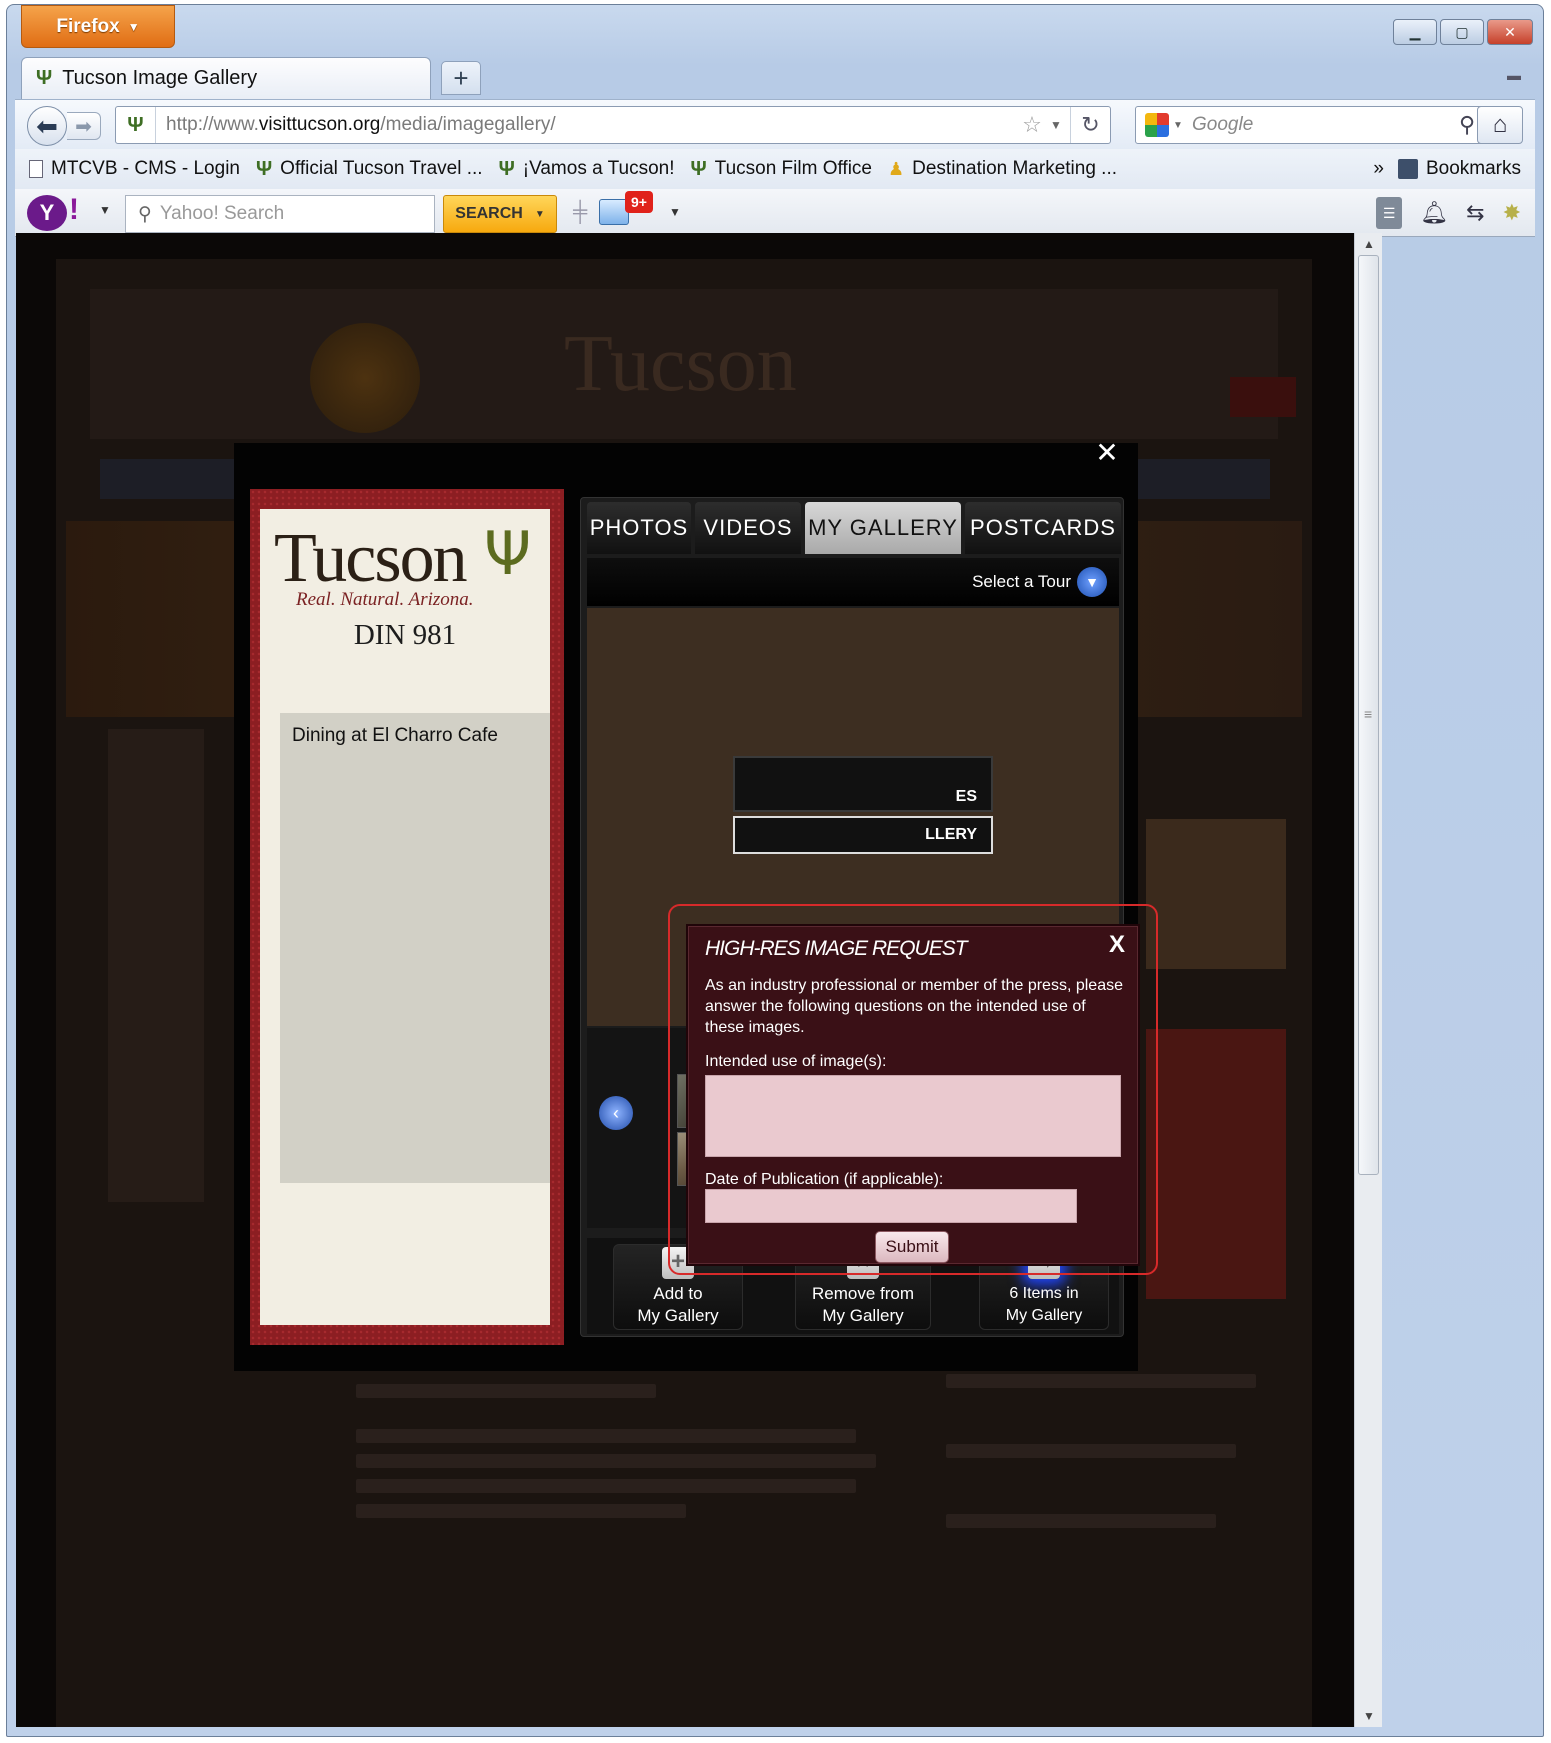 This screenshot has height=1743, width=1551. What do you see at coordinates (1369, 1716) in the screenshot?
I see `scroll-down-icon: ▼` at bounding box center [1369, 1716].